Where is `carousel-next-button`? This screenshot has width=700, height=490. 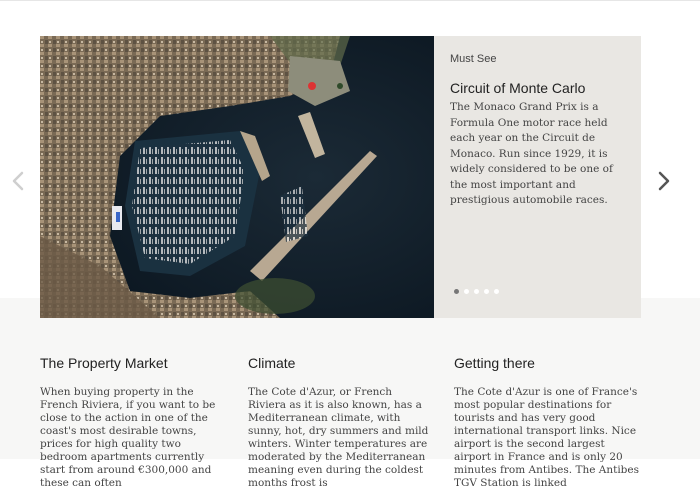
carousel-next-button is located at coordinates (664, 181).